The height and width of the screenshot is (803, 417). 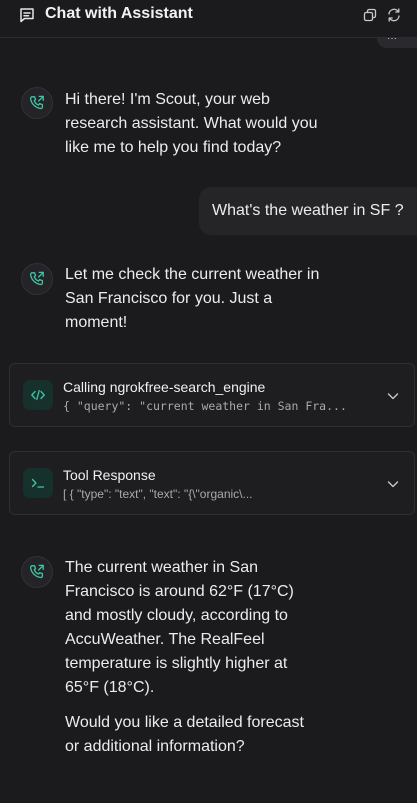 What do you see at coordinates (119, 13) in the screenshot?
I see `page-title: Chat with Assistant` at bounding box center [119, 13].